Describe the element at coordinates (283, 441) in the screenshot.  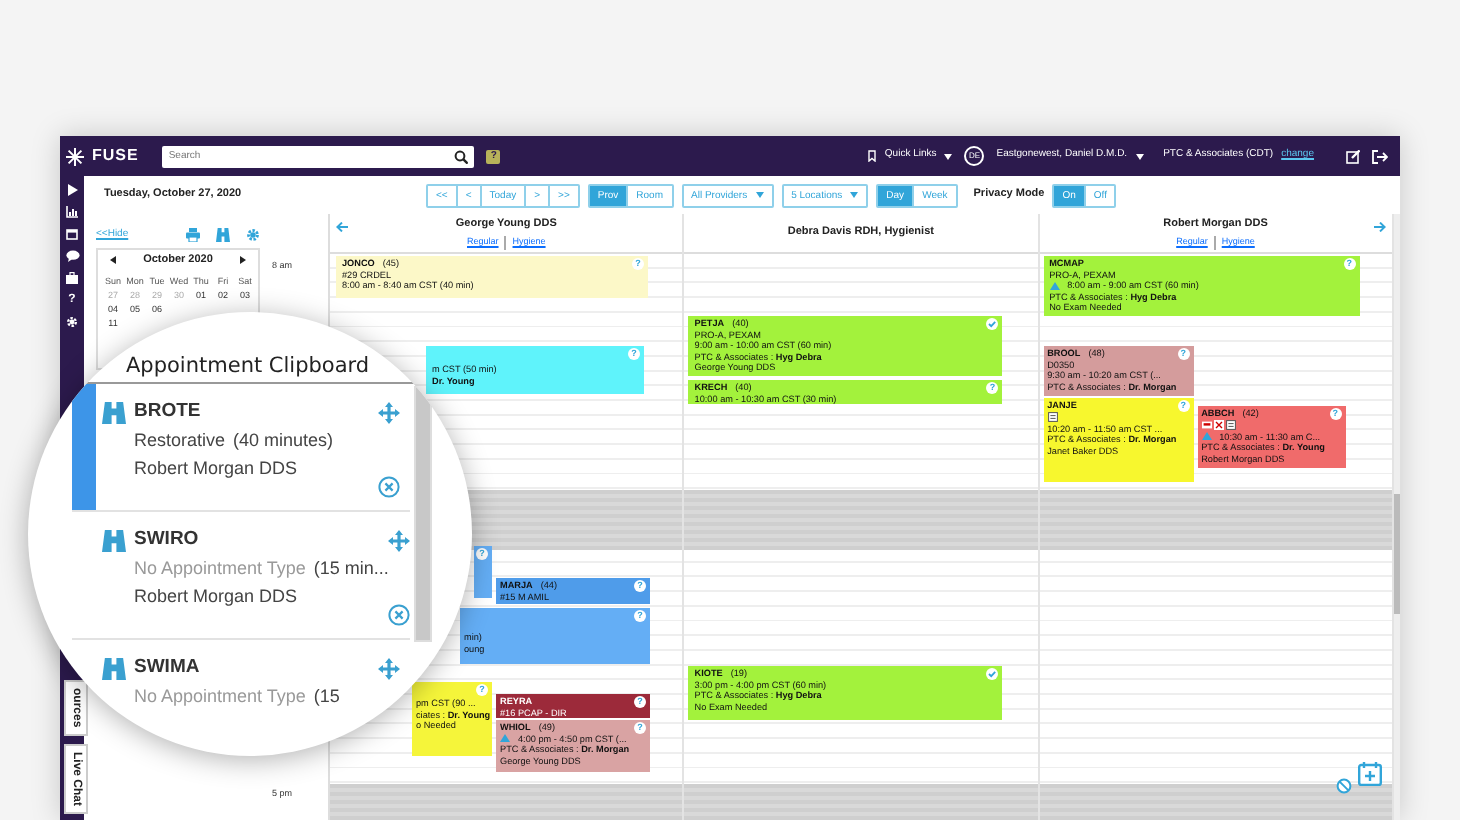
I see `appointment-duration: (40 minutes)` at that location.